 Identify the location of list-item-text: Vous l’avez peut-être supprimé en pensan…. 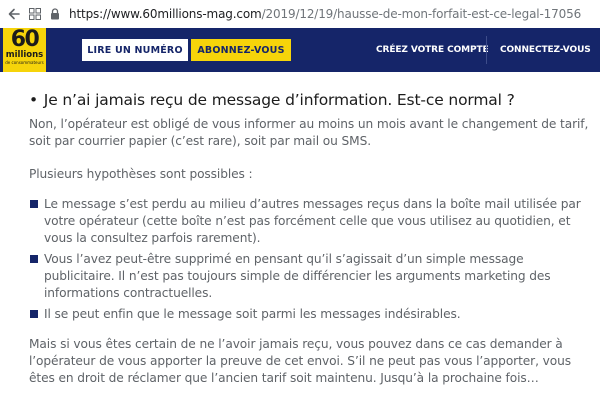
(297, 276).